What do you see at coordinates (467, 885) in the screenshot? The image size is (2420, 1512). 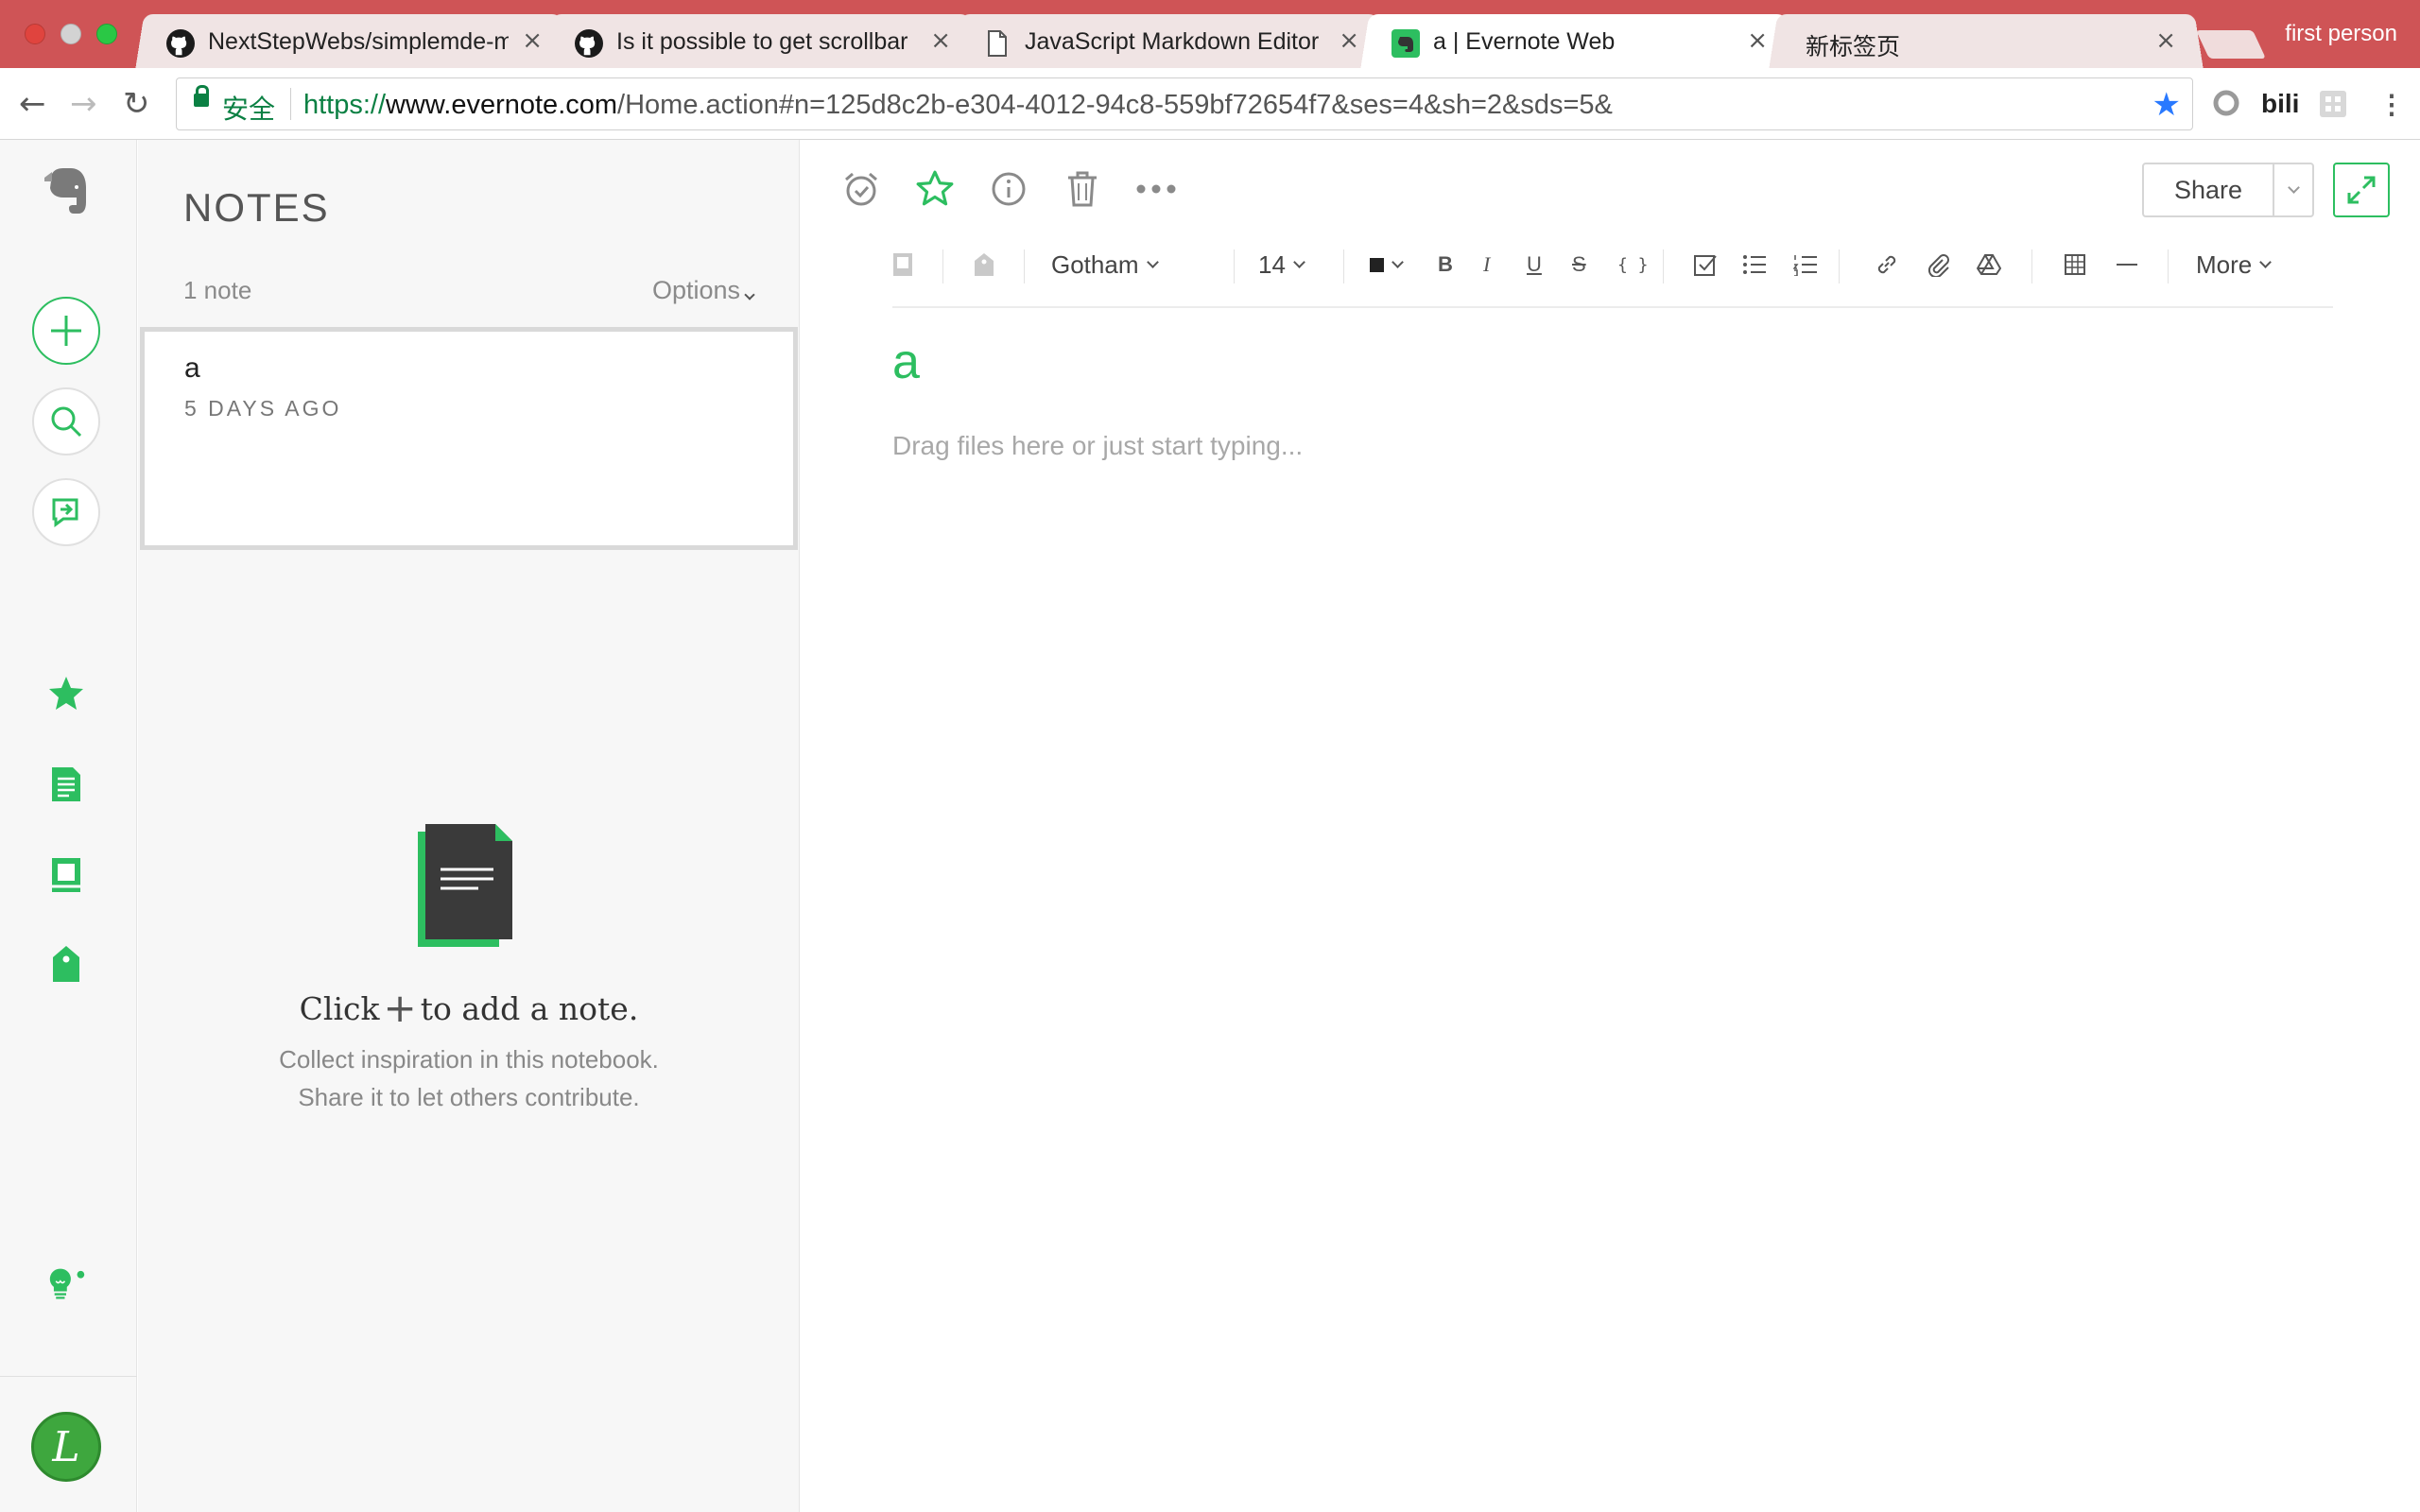 I see `empty-notes-illustration` at bounding box center [467, 885].